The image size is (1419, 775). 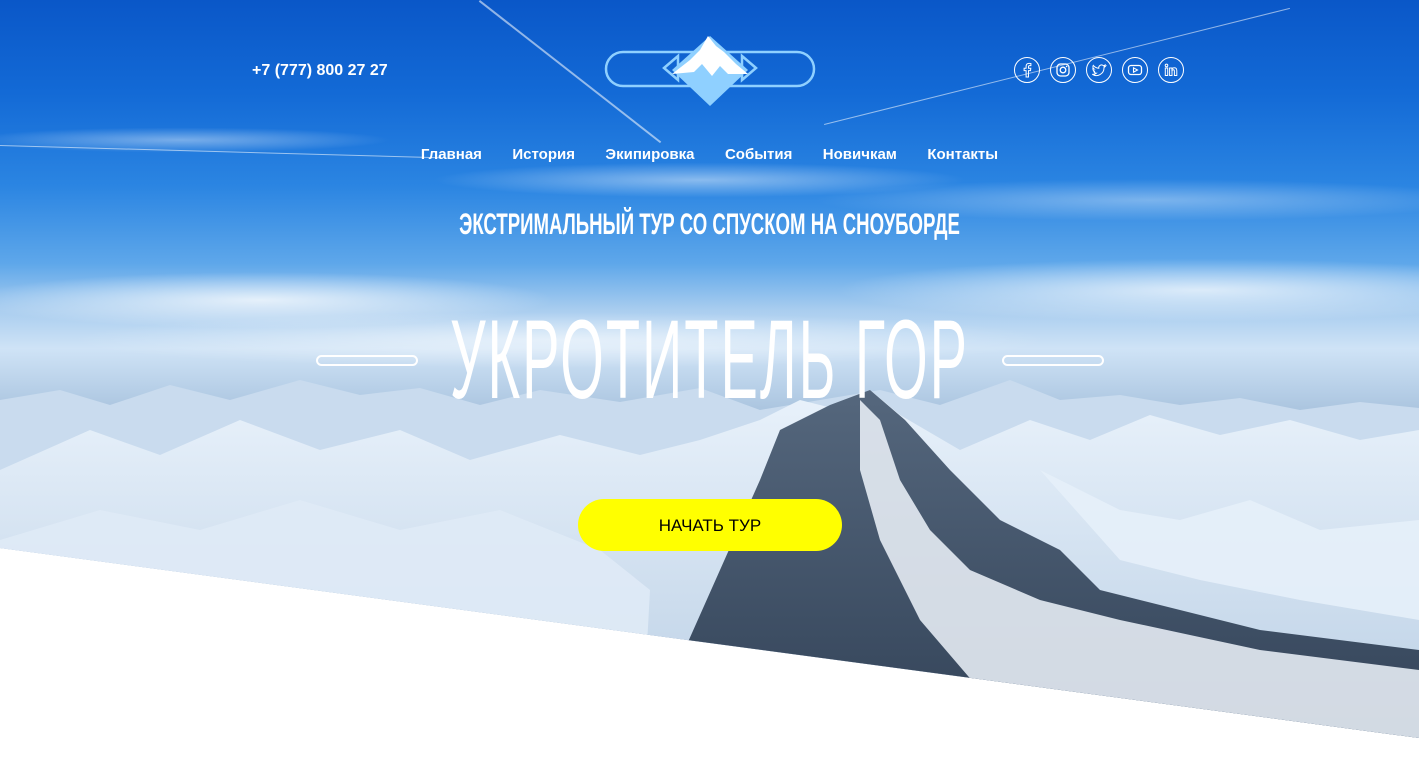 I want to click on twitter-icon, so click(x=1099, y=70).